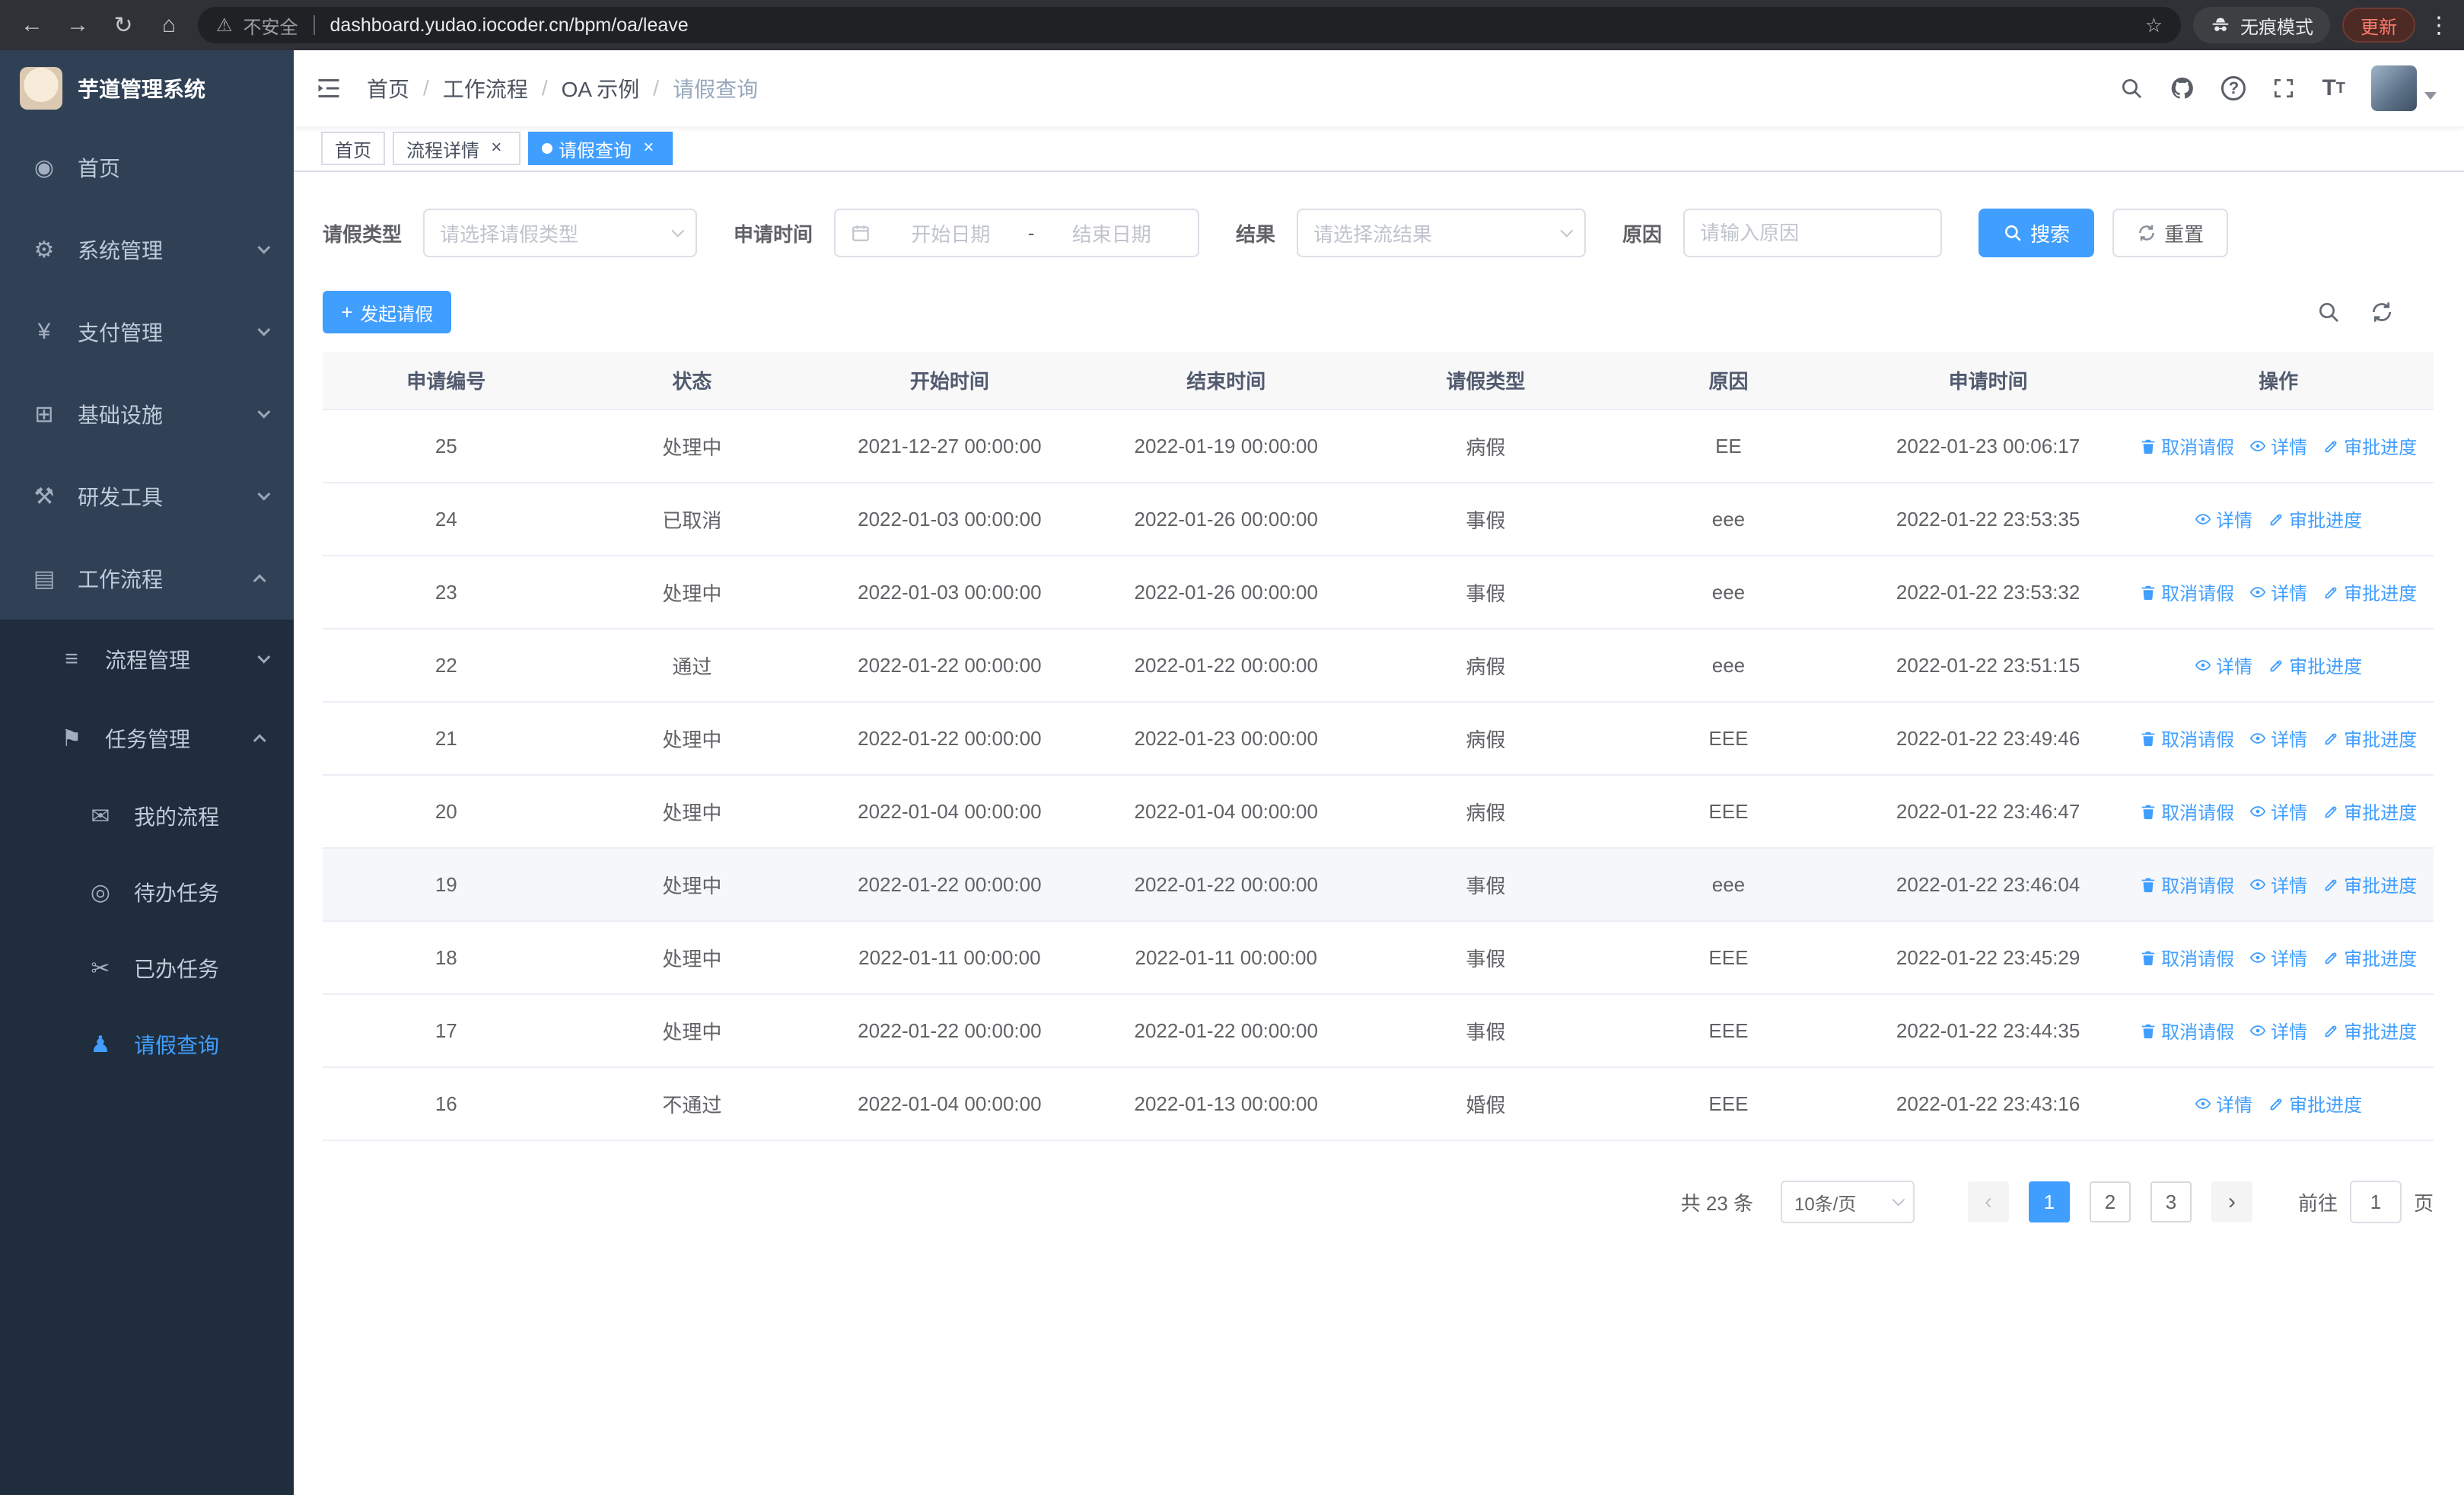 The height and width of the screenshot is (1495, 2464). Describe the element at coordinates (387, 312) in the screenshot. I see `create-leave-button: 发起请假` at that location.